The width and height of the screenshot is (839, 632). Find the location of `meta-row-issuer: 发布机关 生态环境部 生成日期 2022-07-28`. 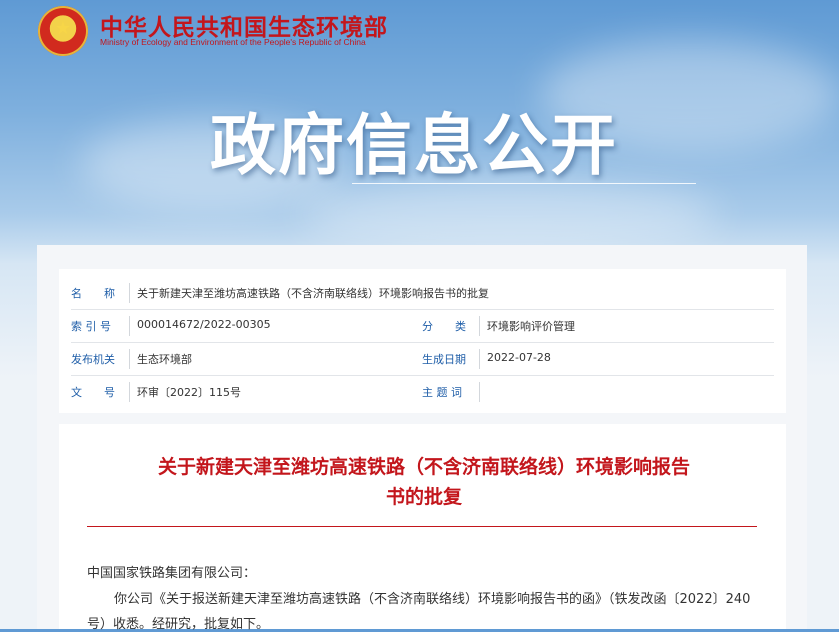

meta-row-issuer: 发布机关 生态环境部 生成日期 2022-07-28 is located at coordinates (422, 359).